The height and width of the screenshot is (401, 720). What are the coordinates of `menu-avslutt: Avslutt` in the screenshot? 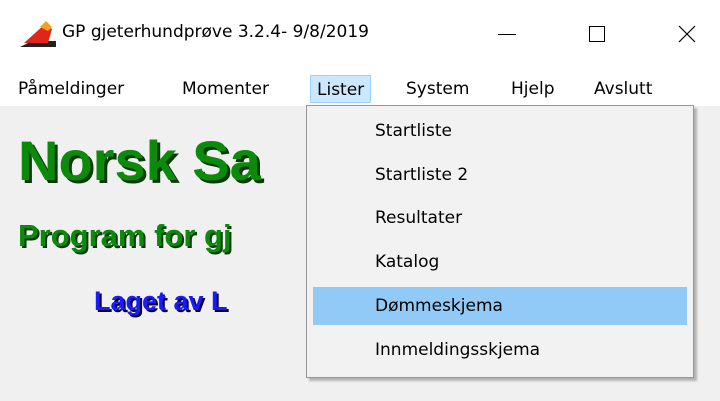 It's located at (623, 89).